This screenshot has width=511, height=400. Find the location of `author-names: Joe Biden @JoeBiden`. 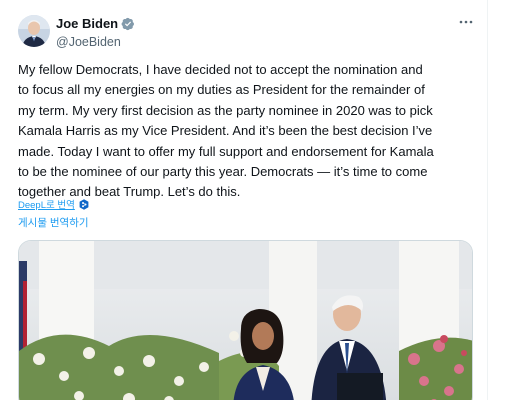

author-names: Joe Biden @JoeBiden is located at coordinates (95, 33).